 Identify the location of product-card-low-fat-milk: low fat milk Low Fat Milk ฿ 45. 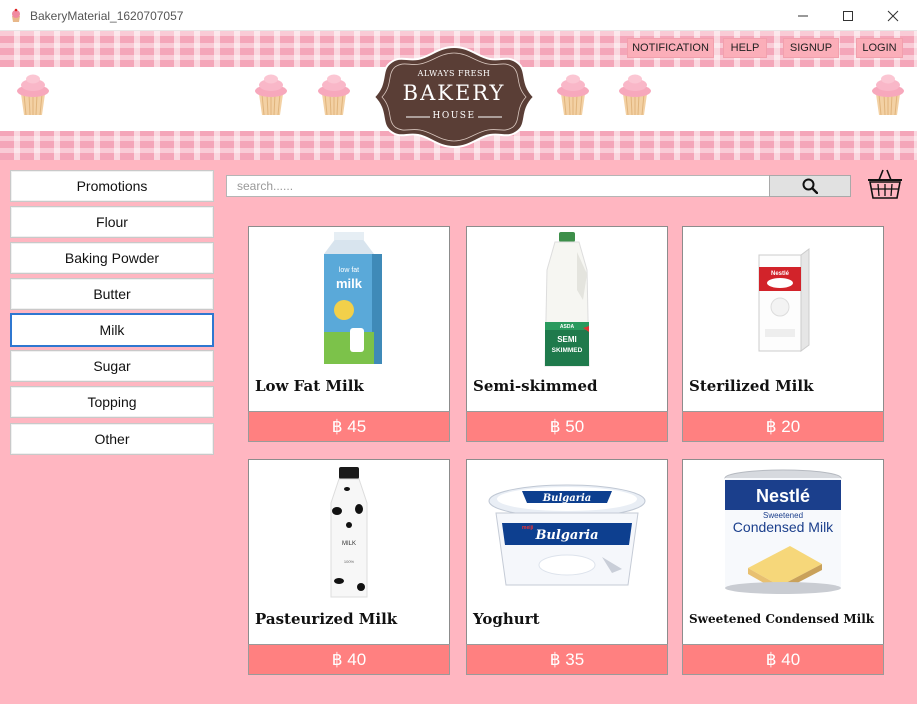
(349, 334).